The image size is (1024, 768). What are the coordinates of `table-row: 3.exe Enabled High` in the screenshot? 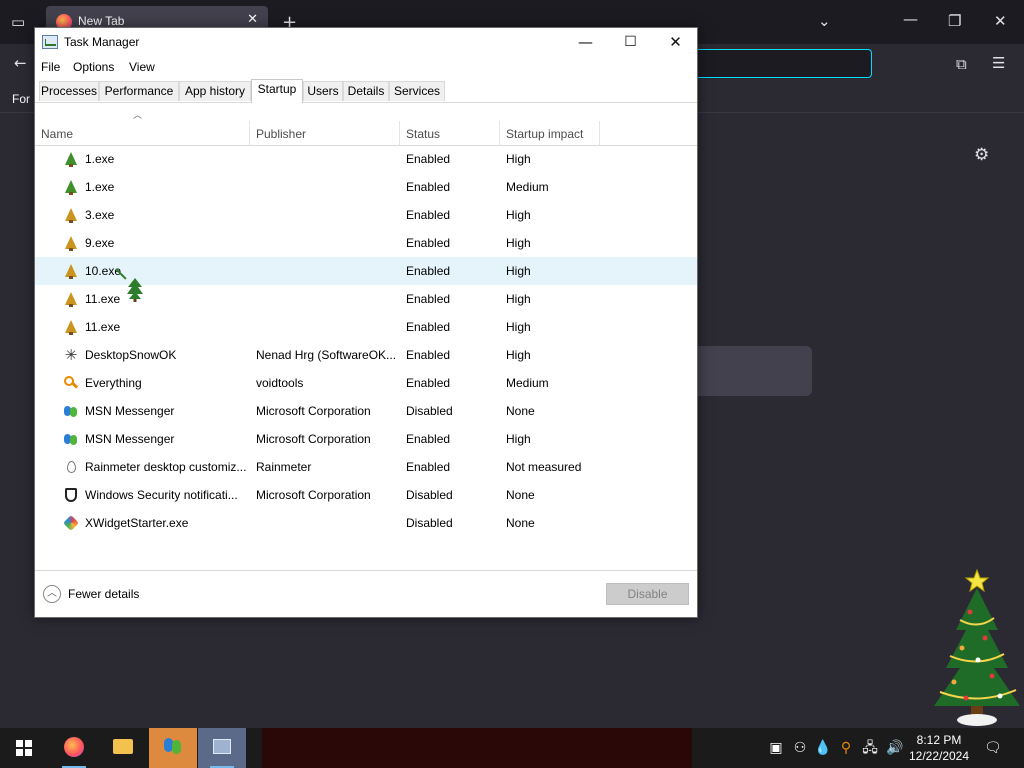 It's located at (366, 215).